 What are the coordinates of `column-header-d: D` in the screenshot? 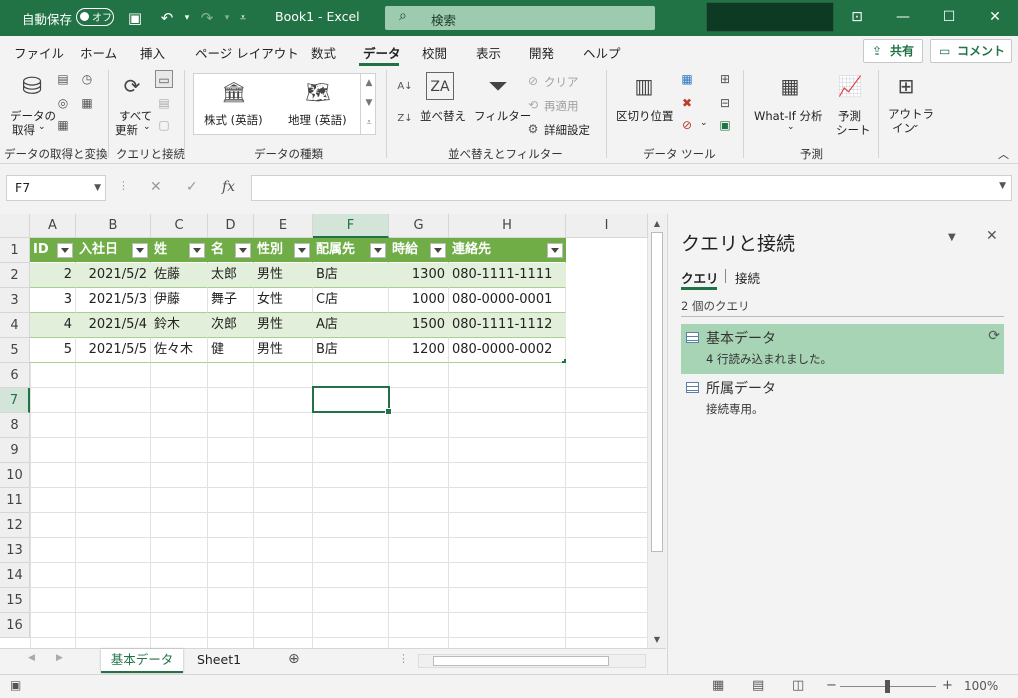 It's located at (231, 226).